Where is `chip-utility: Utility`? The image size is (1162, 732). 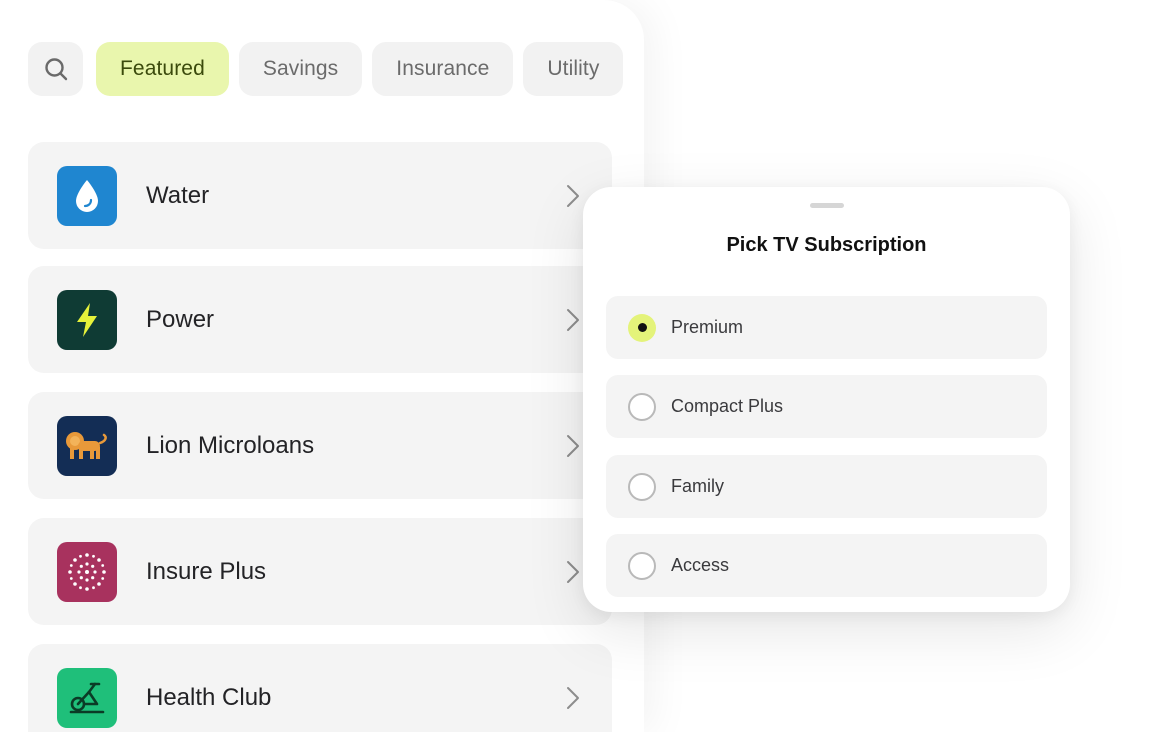 chip-utility: Utility is located at coordinates (573, 69).